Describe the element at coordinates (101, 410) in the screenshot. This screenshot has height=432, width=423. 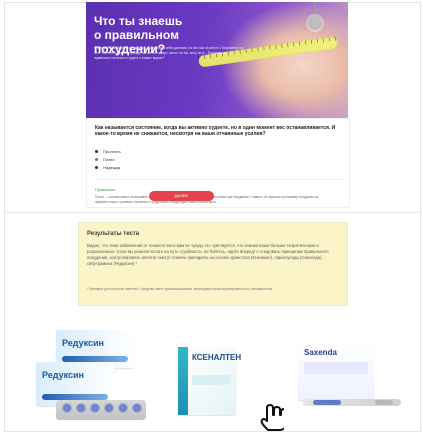
I see `reduxin-blister` at that location.